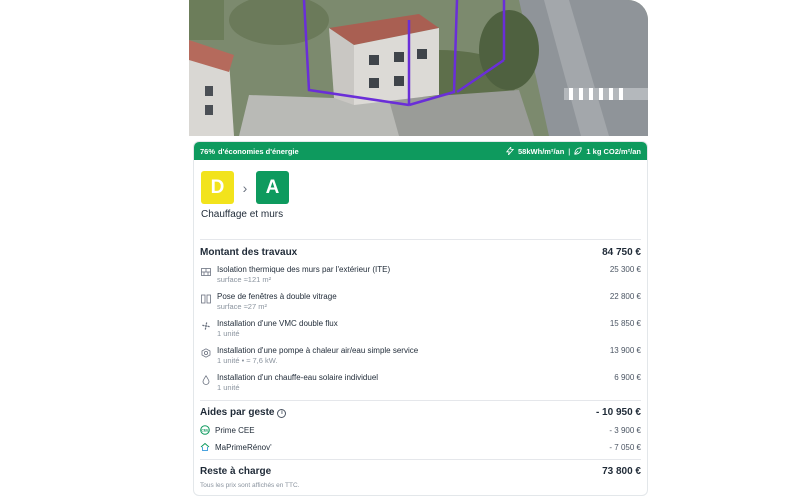  I want to click on grade-after-badge: A, so click(272, 187).